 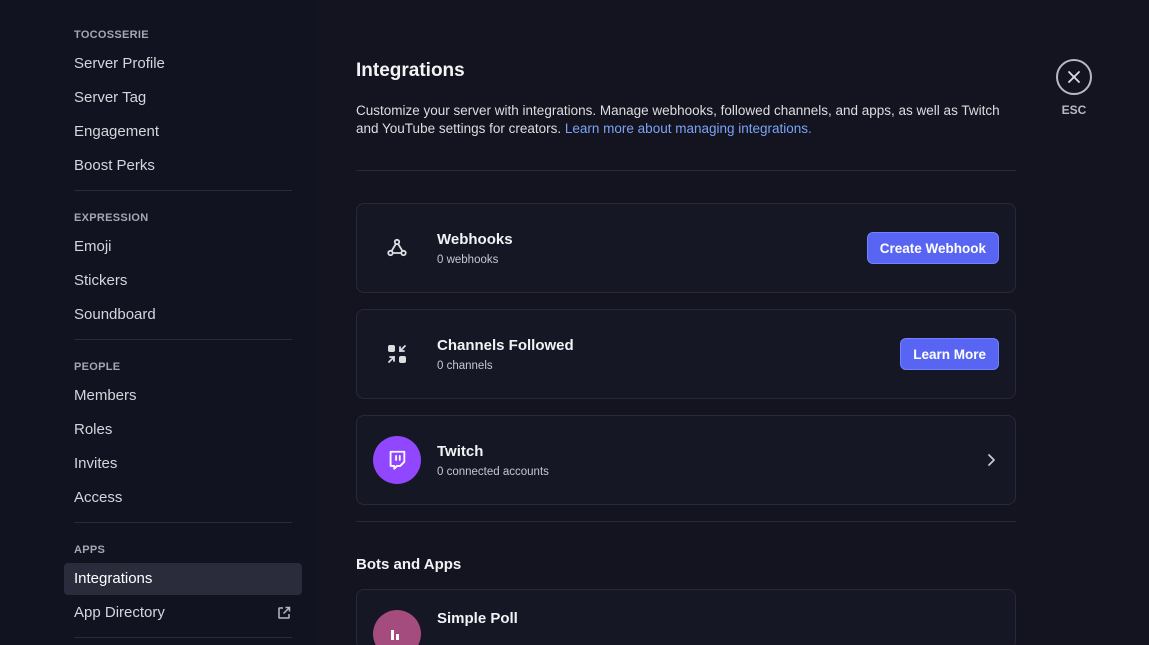 I want to click on sidebar-item-engagement: Engagement, so click(x=183, y=132).